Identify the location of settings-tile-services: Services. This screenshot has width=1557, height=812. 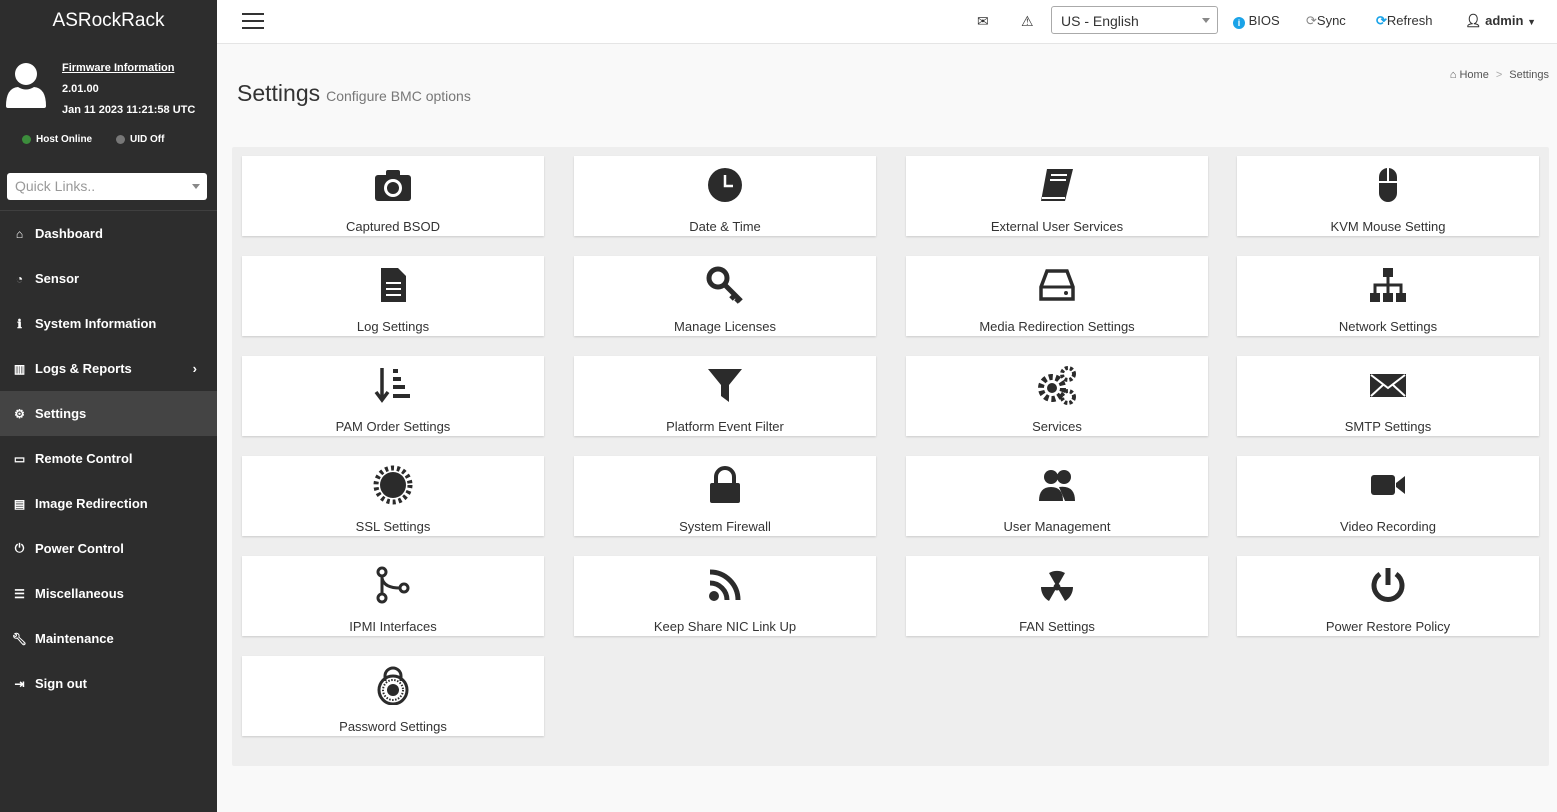
(1057, 396).